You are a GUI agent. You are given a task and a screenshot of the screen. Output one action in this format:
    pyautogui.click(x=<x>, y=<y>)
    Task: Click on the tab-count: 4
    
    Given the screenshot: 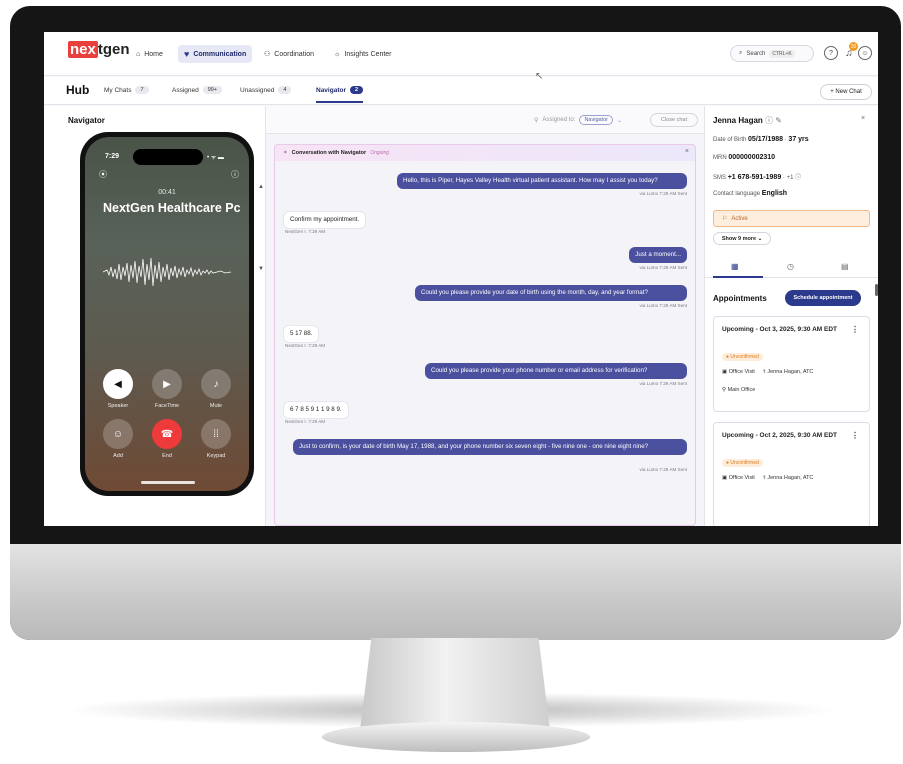 What is the action you would take?
    pyautogui.click(x=285, y=90)
    